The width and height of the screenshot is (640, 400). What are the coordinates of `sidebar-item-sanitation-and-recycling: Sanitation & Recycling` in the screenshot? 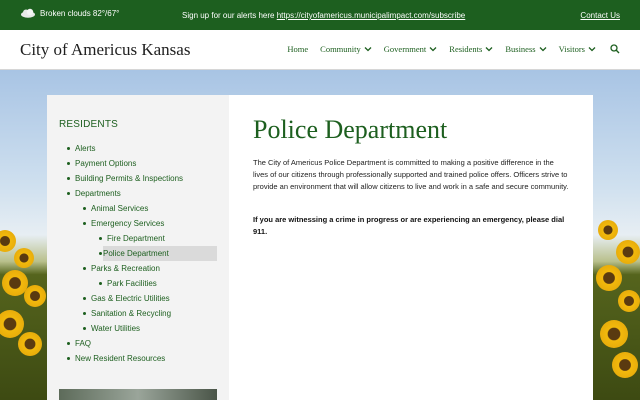 It's located at (138, 313).